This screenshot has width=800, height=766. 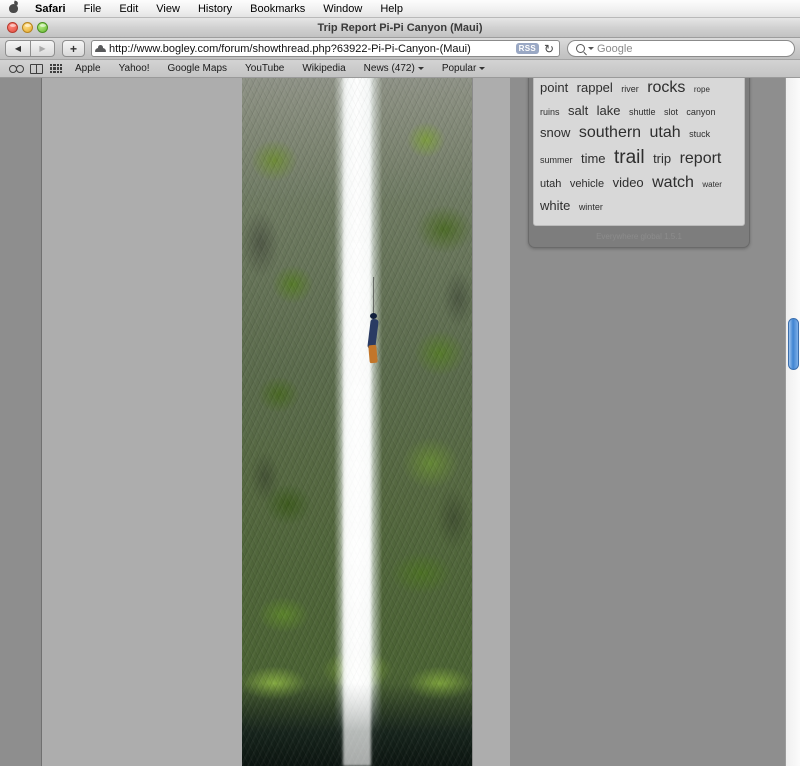 I want to click on bookmark-label: News (472), so click(x=389, y=68).